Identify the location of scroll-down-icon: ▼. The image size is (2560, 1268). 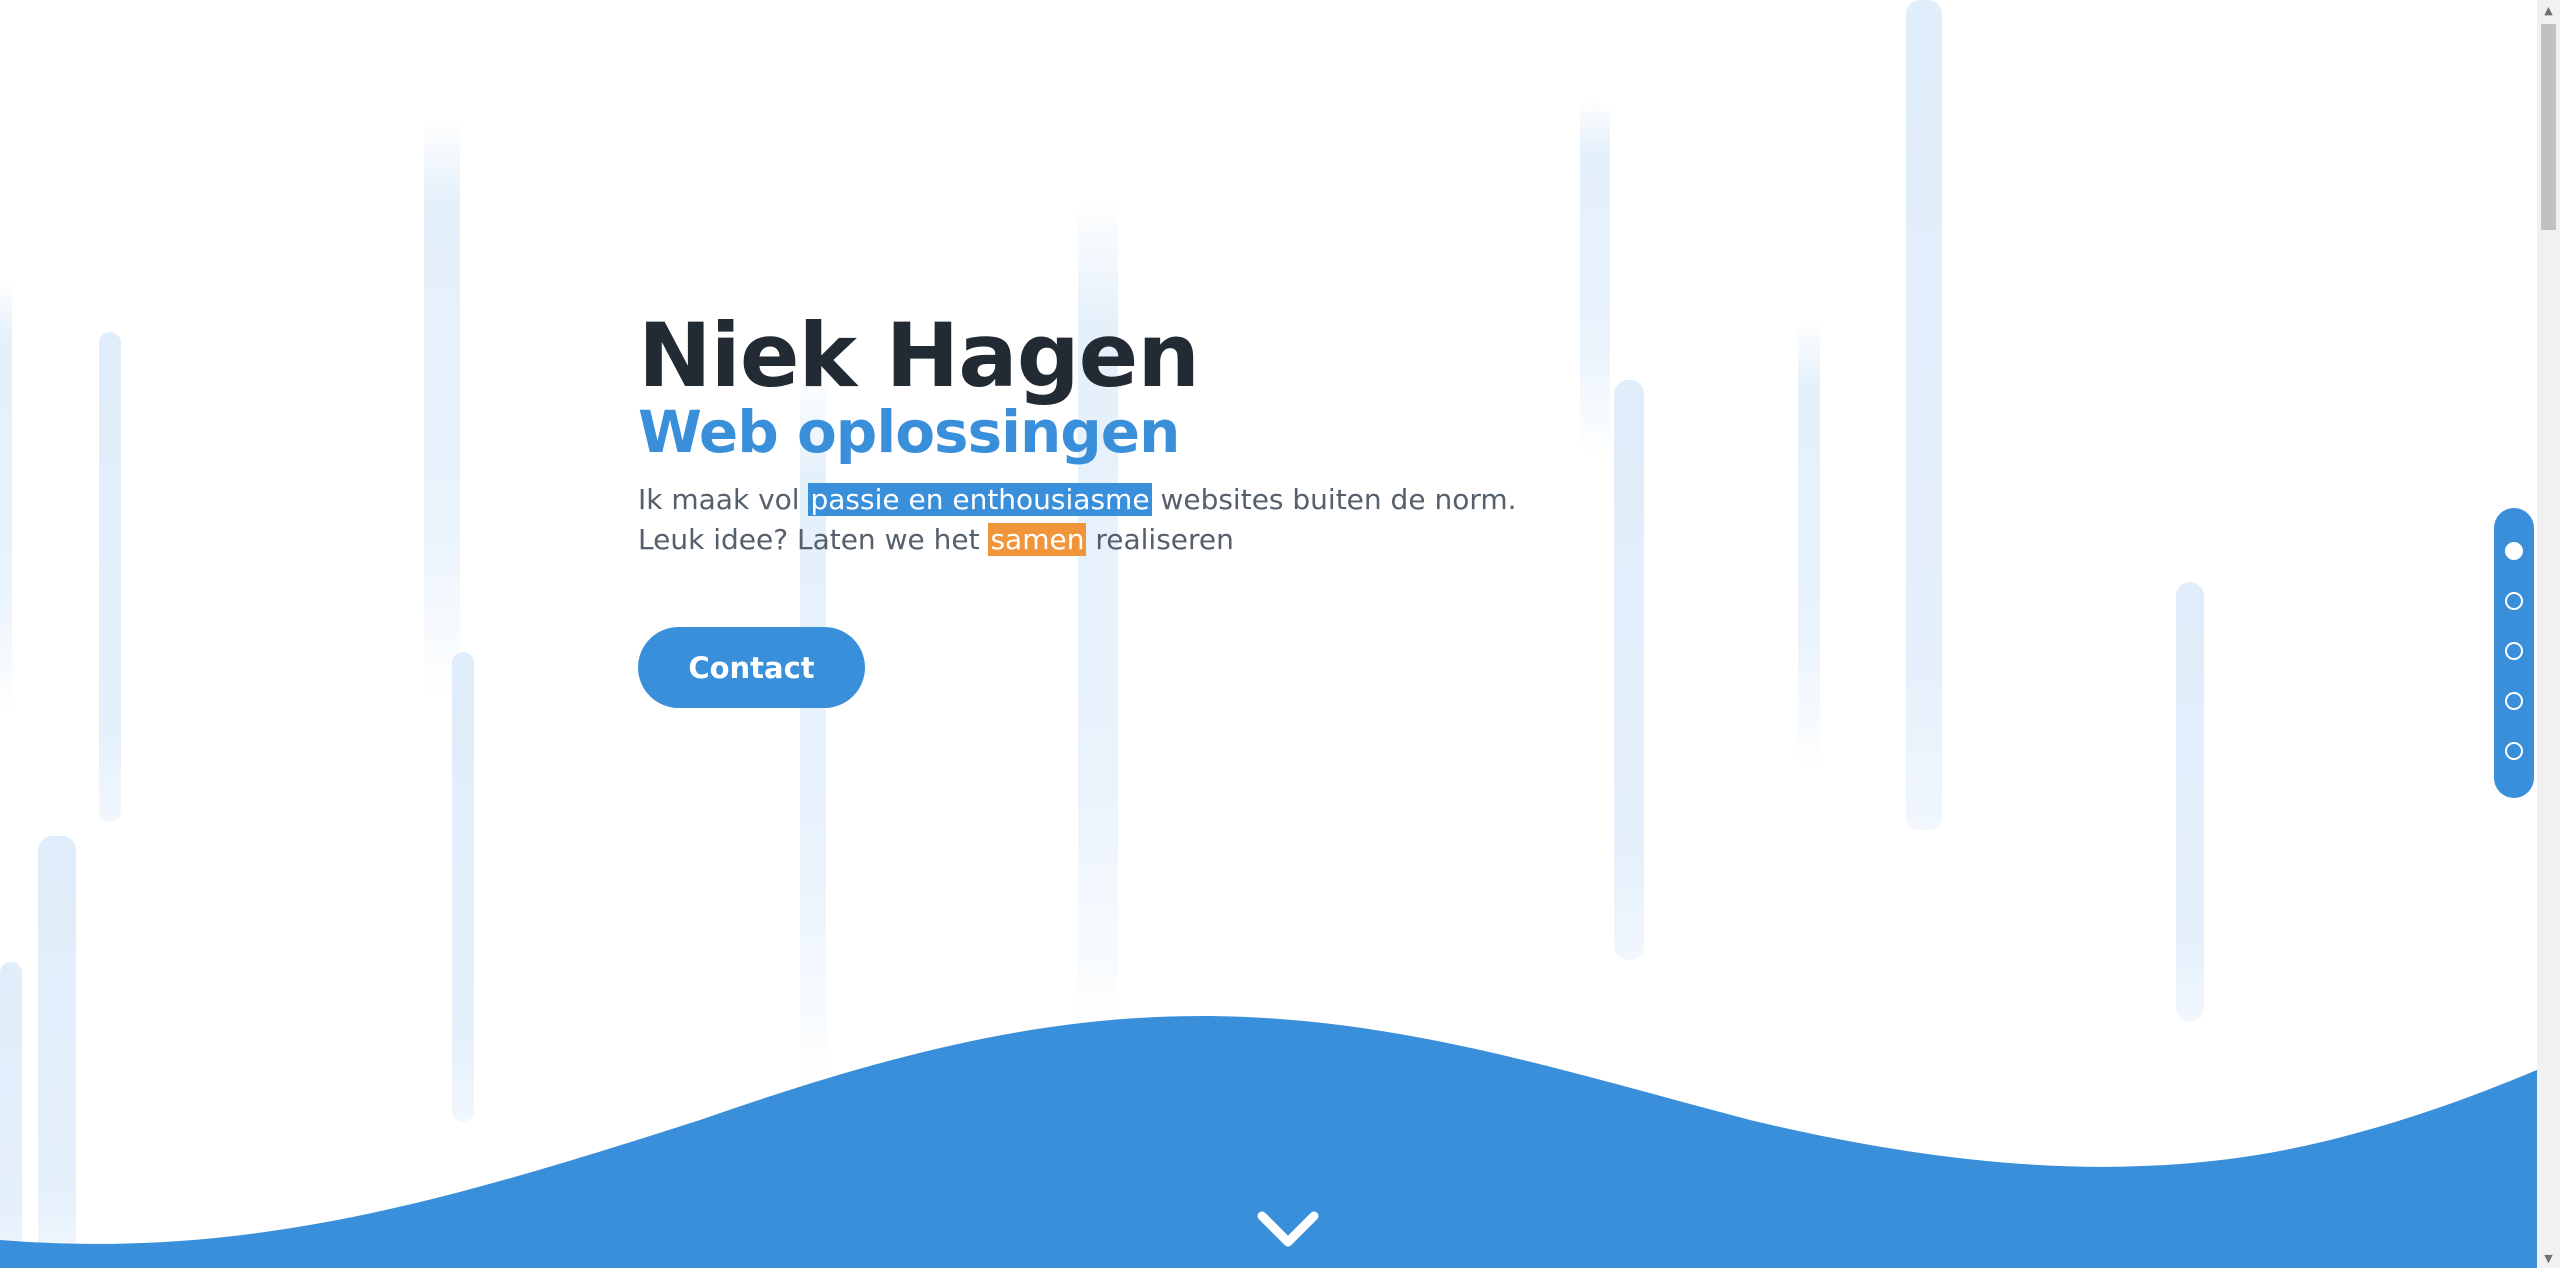
(2548, 1258).